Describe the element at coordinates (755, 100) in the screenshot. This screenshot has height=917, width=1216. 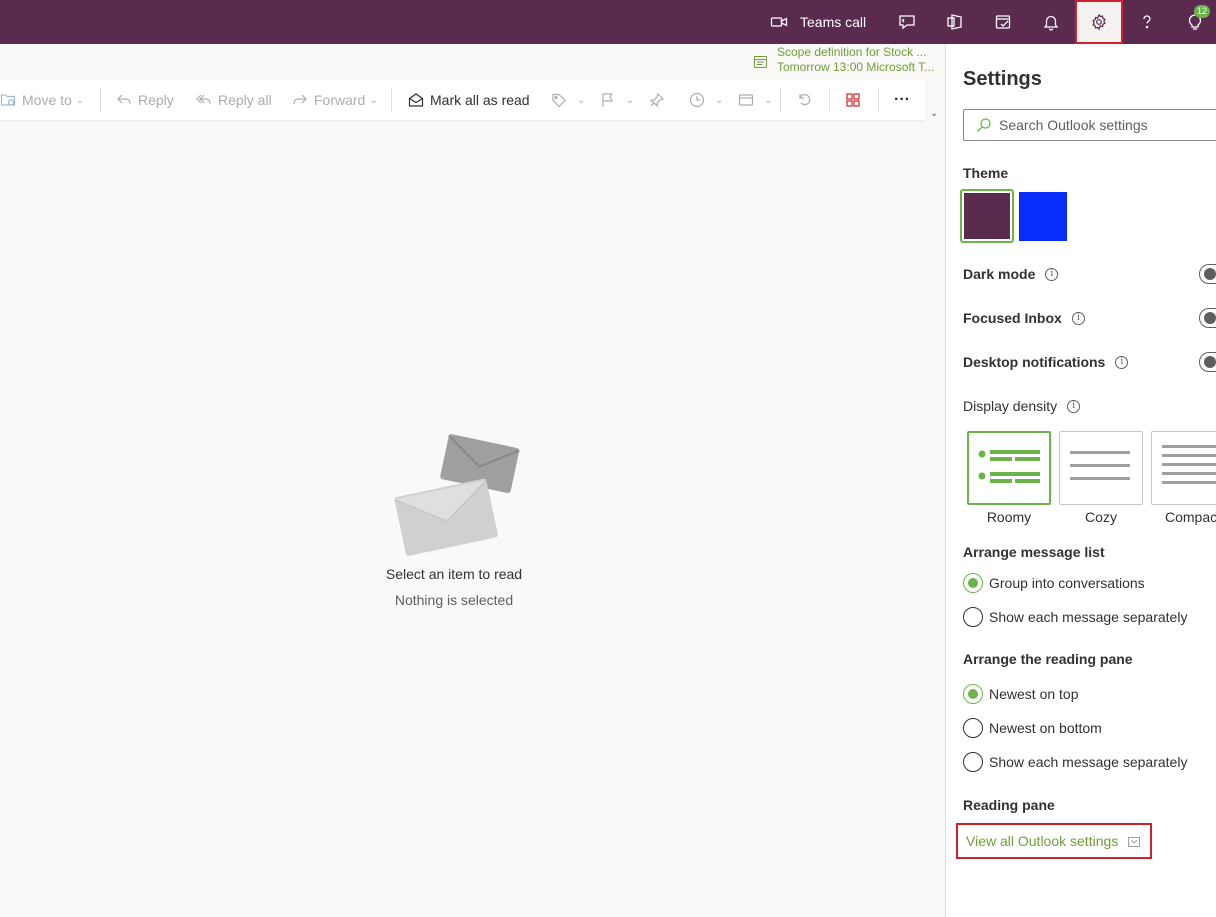
I see `rules-button: ⌄` at that location.